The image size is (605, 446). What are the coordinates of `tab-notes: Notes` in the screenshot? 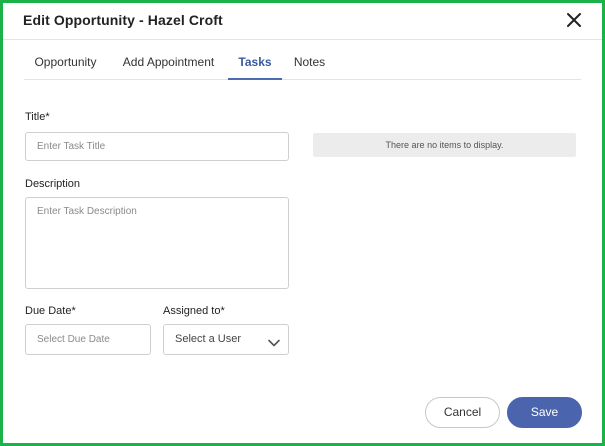 It's located at (309, 62).